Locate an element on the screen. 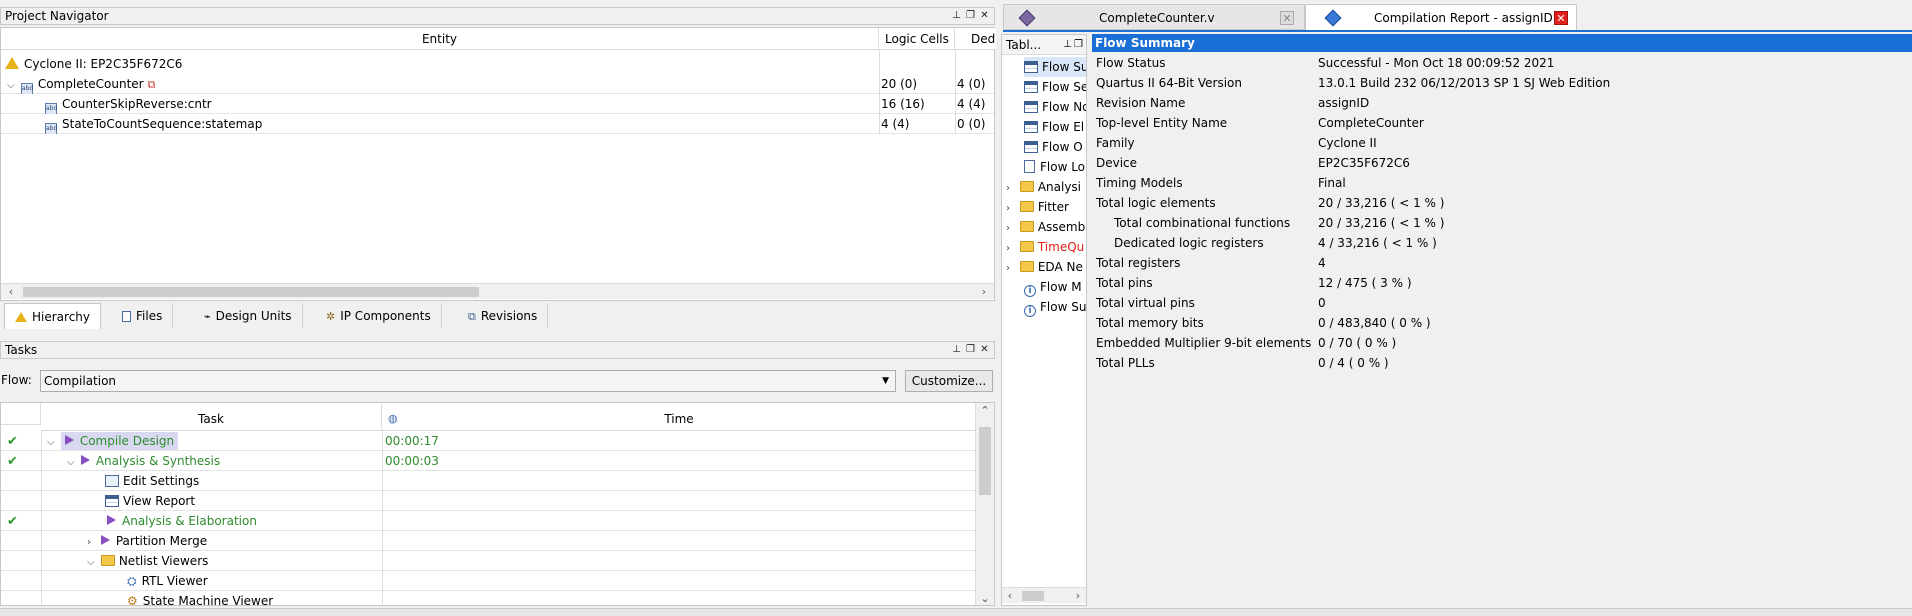 The width and height of the screenshot is (1912, 616). toc-item: › Analysi is located at coordinates (1043, 187).